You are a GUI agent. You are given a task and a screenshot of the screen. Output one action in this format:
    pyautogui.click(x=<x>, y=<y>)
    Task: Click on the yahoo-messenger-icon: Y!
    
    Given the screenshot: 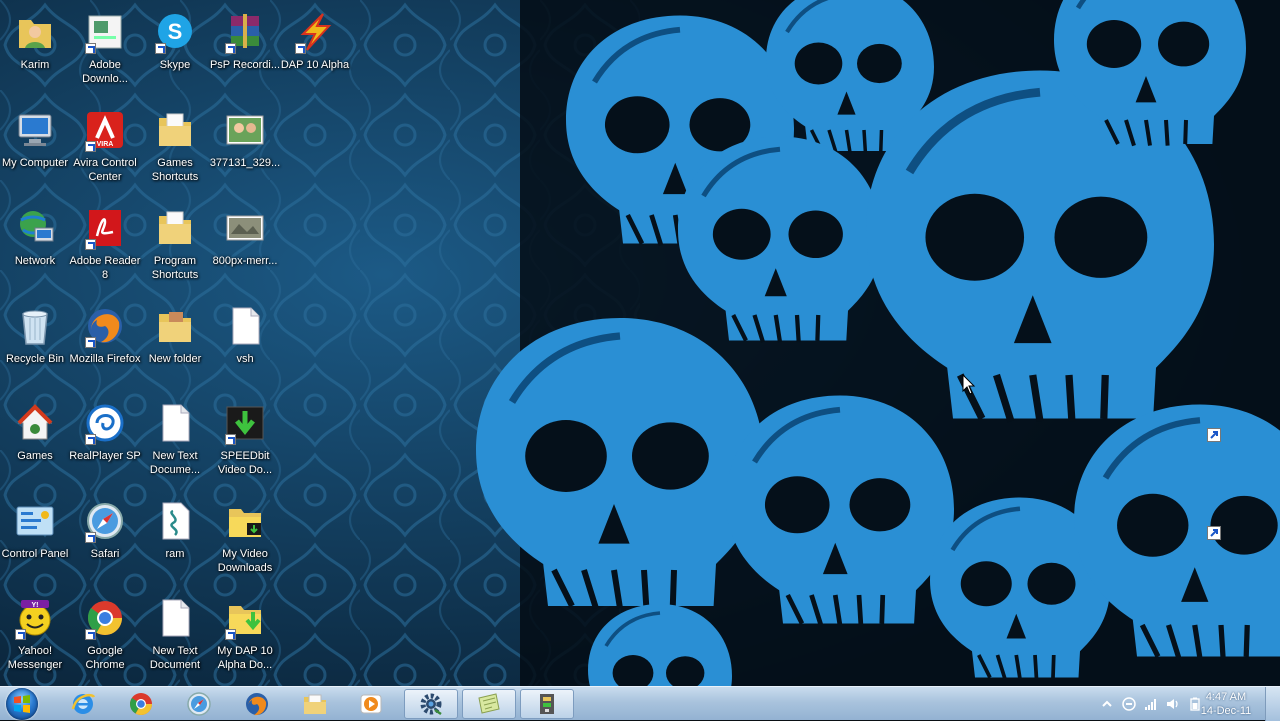 What is the action you would take?
    pyautogui.click(x=35, y=618)
    